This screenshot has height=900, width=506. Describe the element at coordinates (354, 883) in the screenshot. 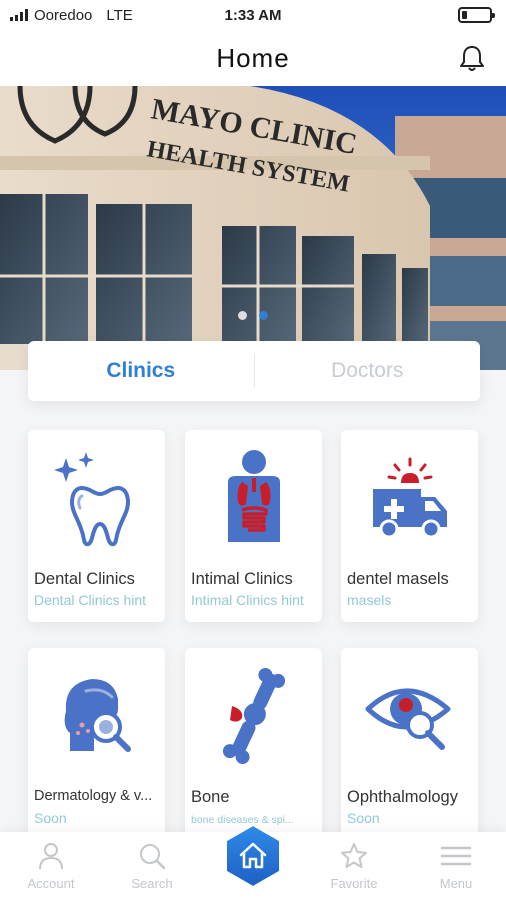

I see `nav-label: Favorite` at that location.